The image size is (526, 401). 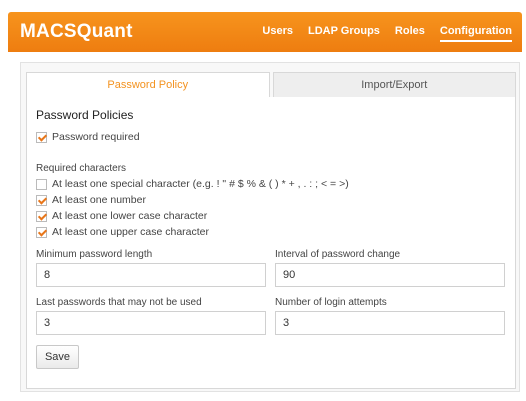 What do you see at coordinates (331, 302) in the screenshot?
I see `login-attempts-label: Number of login attempts` at bounding box center [331, 302].